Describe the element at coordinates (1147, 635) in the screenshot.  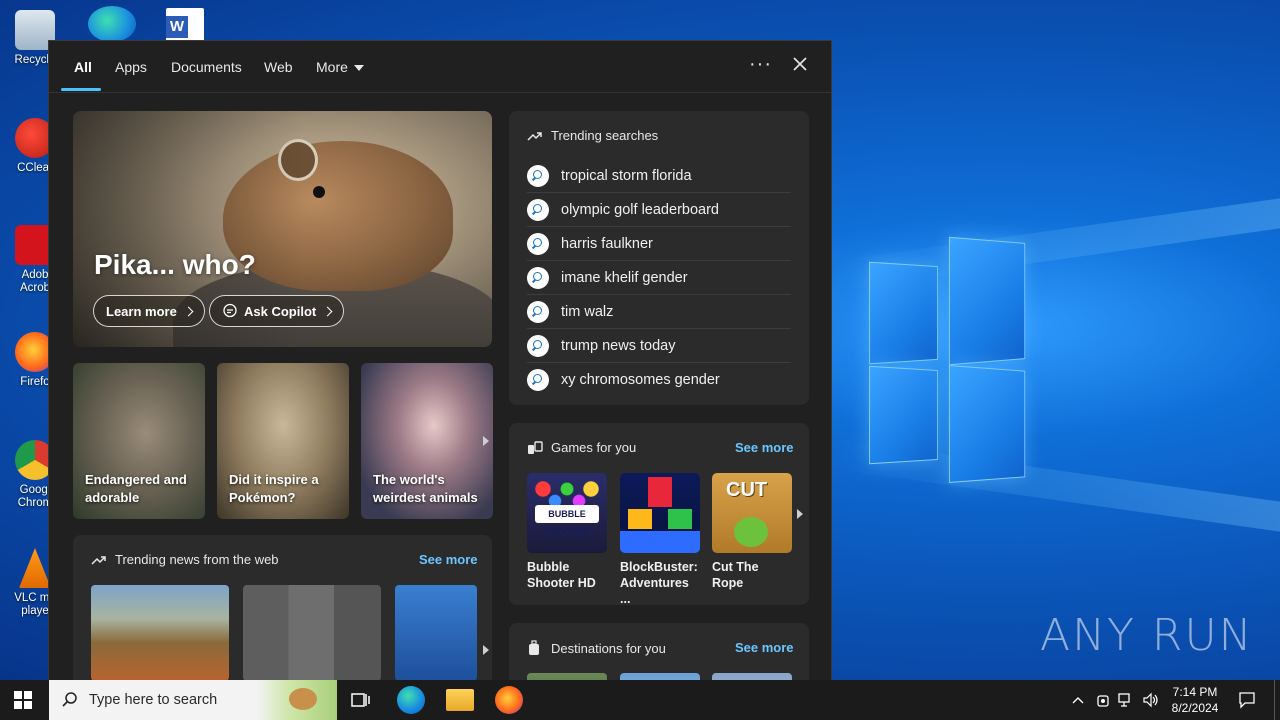
I see `anyrun-watermark: ANY RUN` at that location.